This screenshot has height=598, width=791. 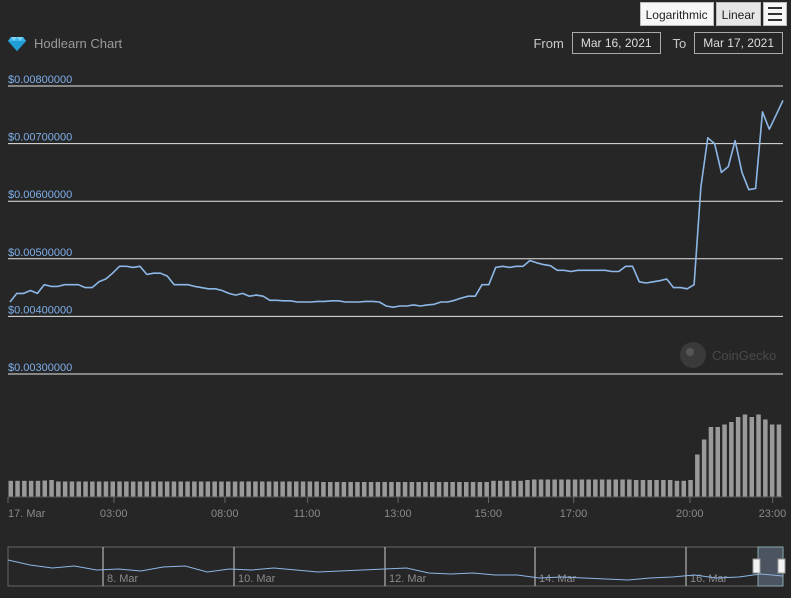 What do you see at coordinates (398, 514) in the screenshot?
I see `x-tick-label: 13:00` at bounding box center [398, 514].